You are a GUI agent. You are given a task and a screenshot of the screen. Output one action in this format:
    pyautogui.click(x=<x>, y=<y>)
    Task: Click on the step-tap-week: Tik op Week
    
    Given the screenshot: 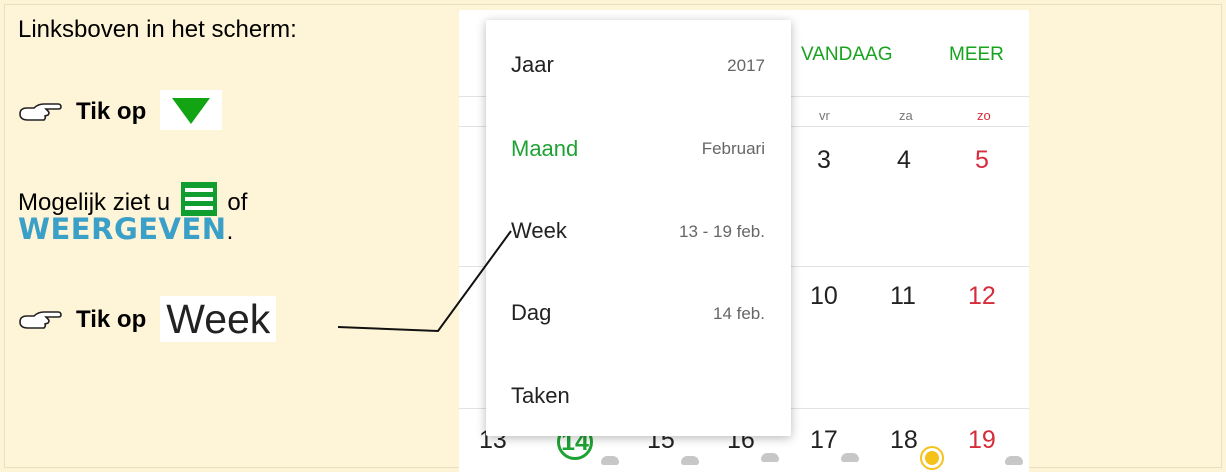 What is the action you would take?
    pyautogui.click(x=147, y=319)
    